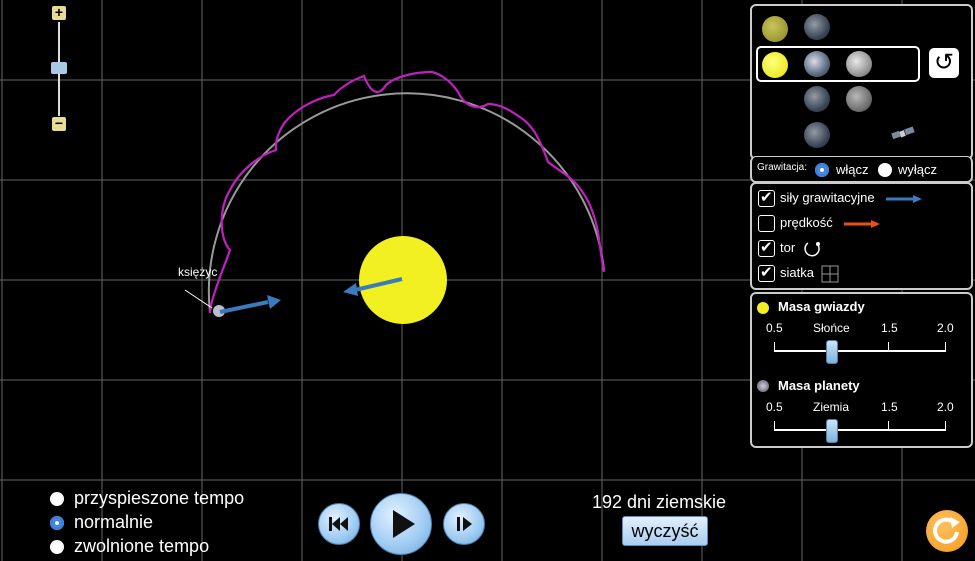 Image resolution: width=975 pixels, height=561 pixels. I want to click on rewind-button, so click(339, 524).